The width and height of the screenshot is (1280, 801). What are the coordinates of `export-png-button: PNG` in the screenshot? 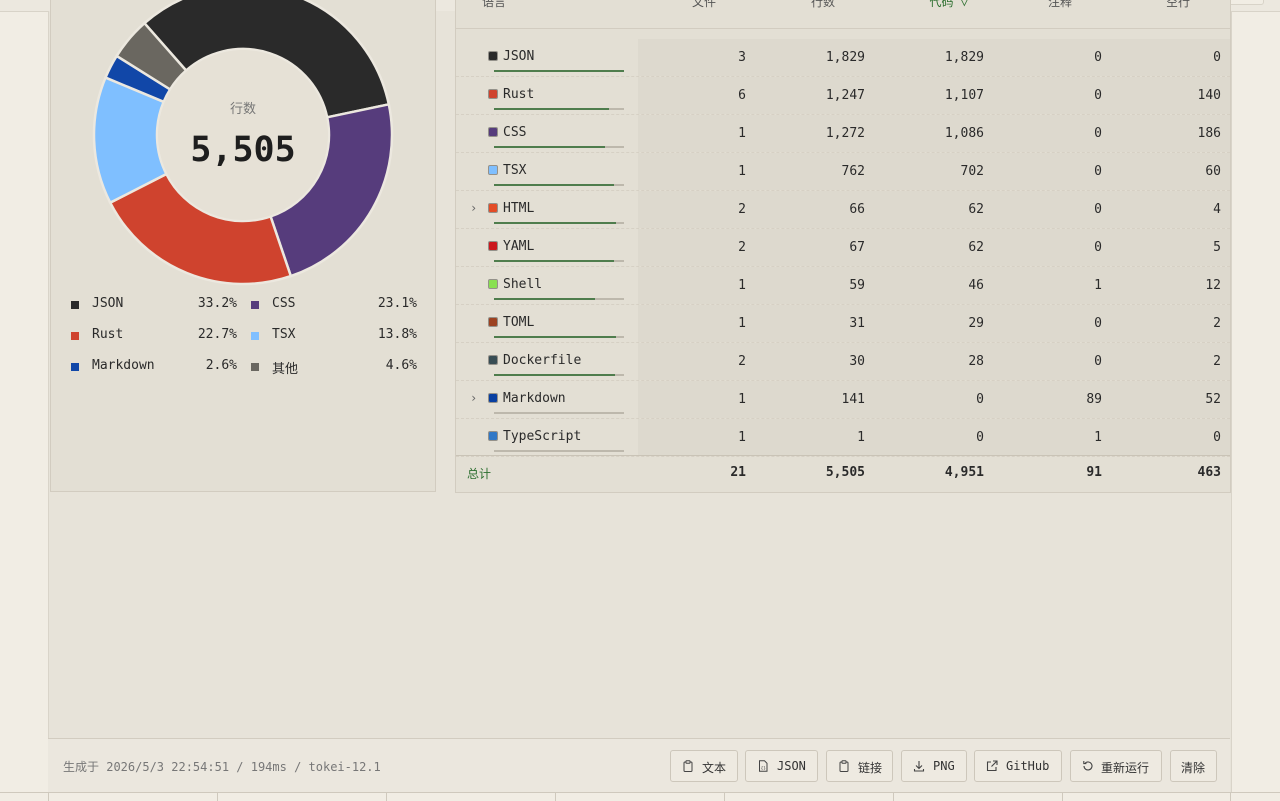 It's located at (934, 766).